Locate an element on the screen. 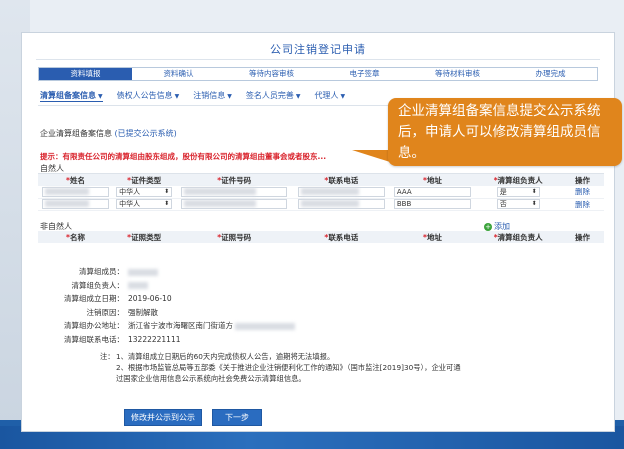  address-input: AAA is located at coordinates (432, 191).